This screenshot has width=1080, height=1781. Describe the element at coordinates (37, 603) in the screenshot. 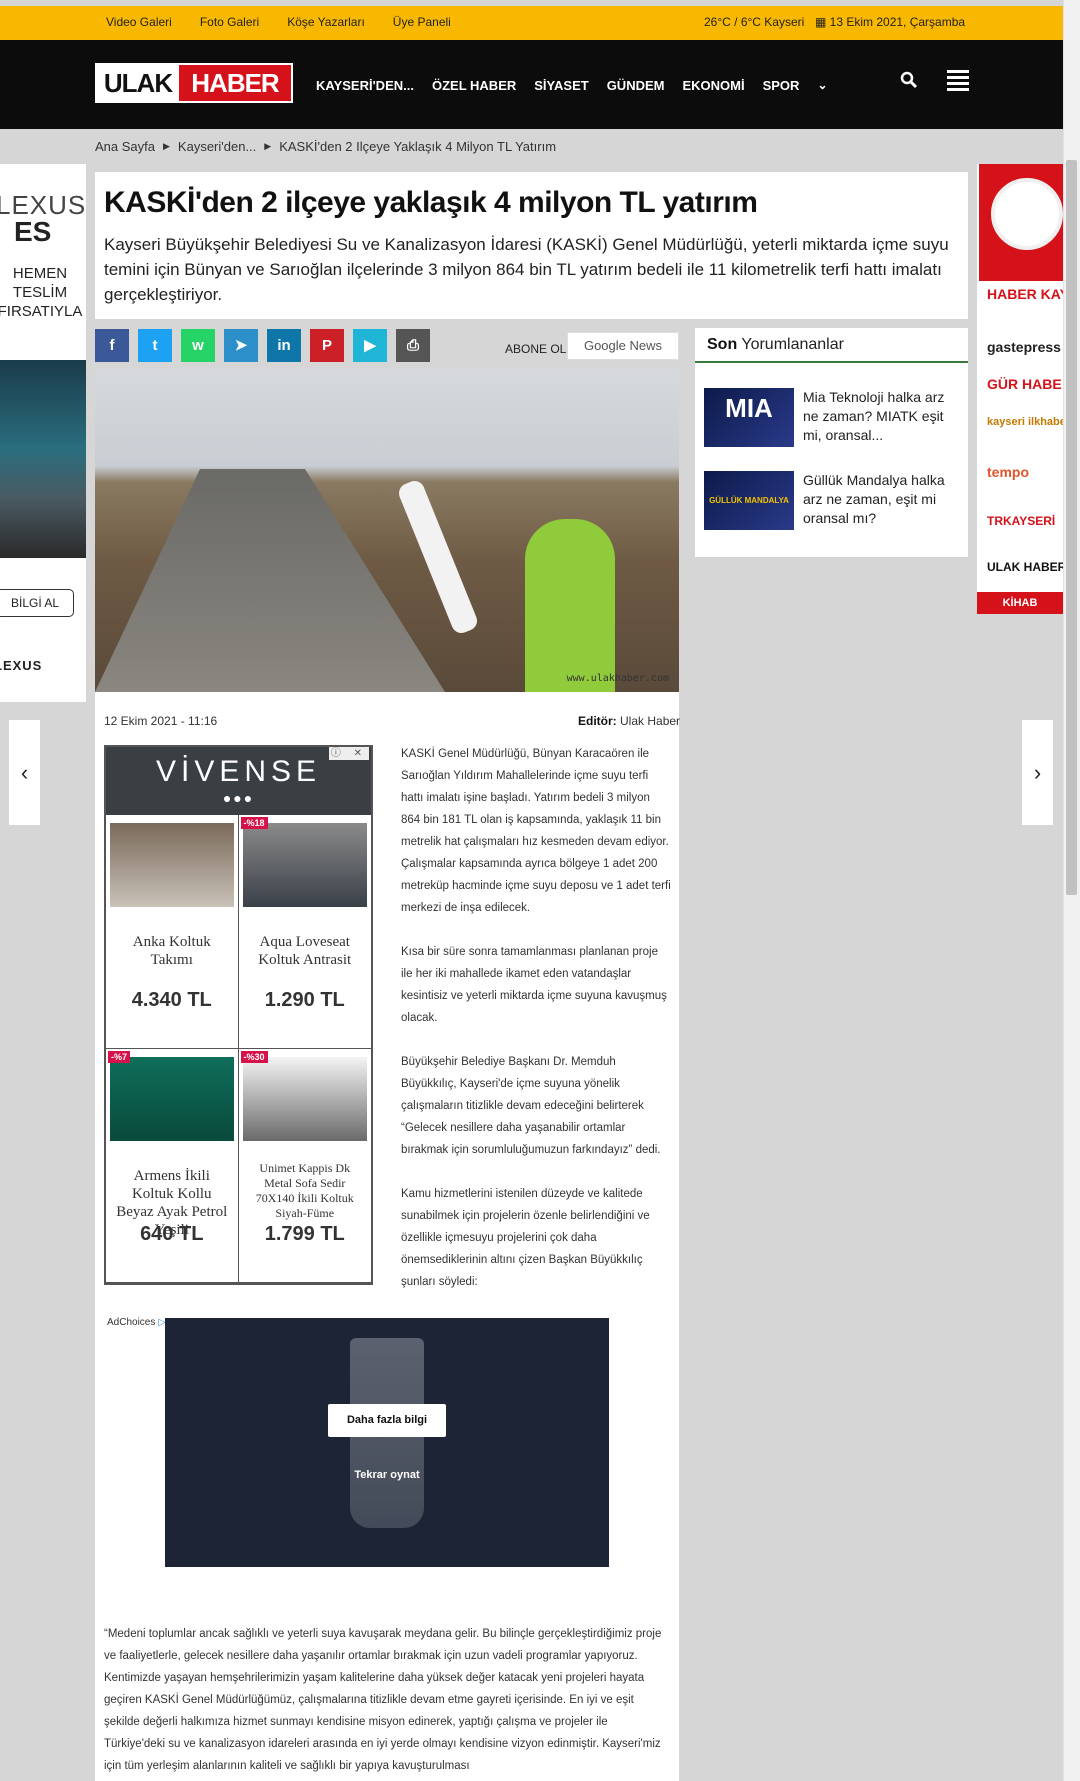

I see `ad-info-button: BİLGİ AL` at that location.